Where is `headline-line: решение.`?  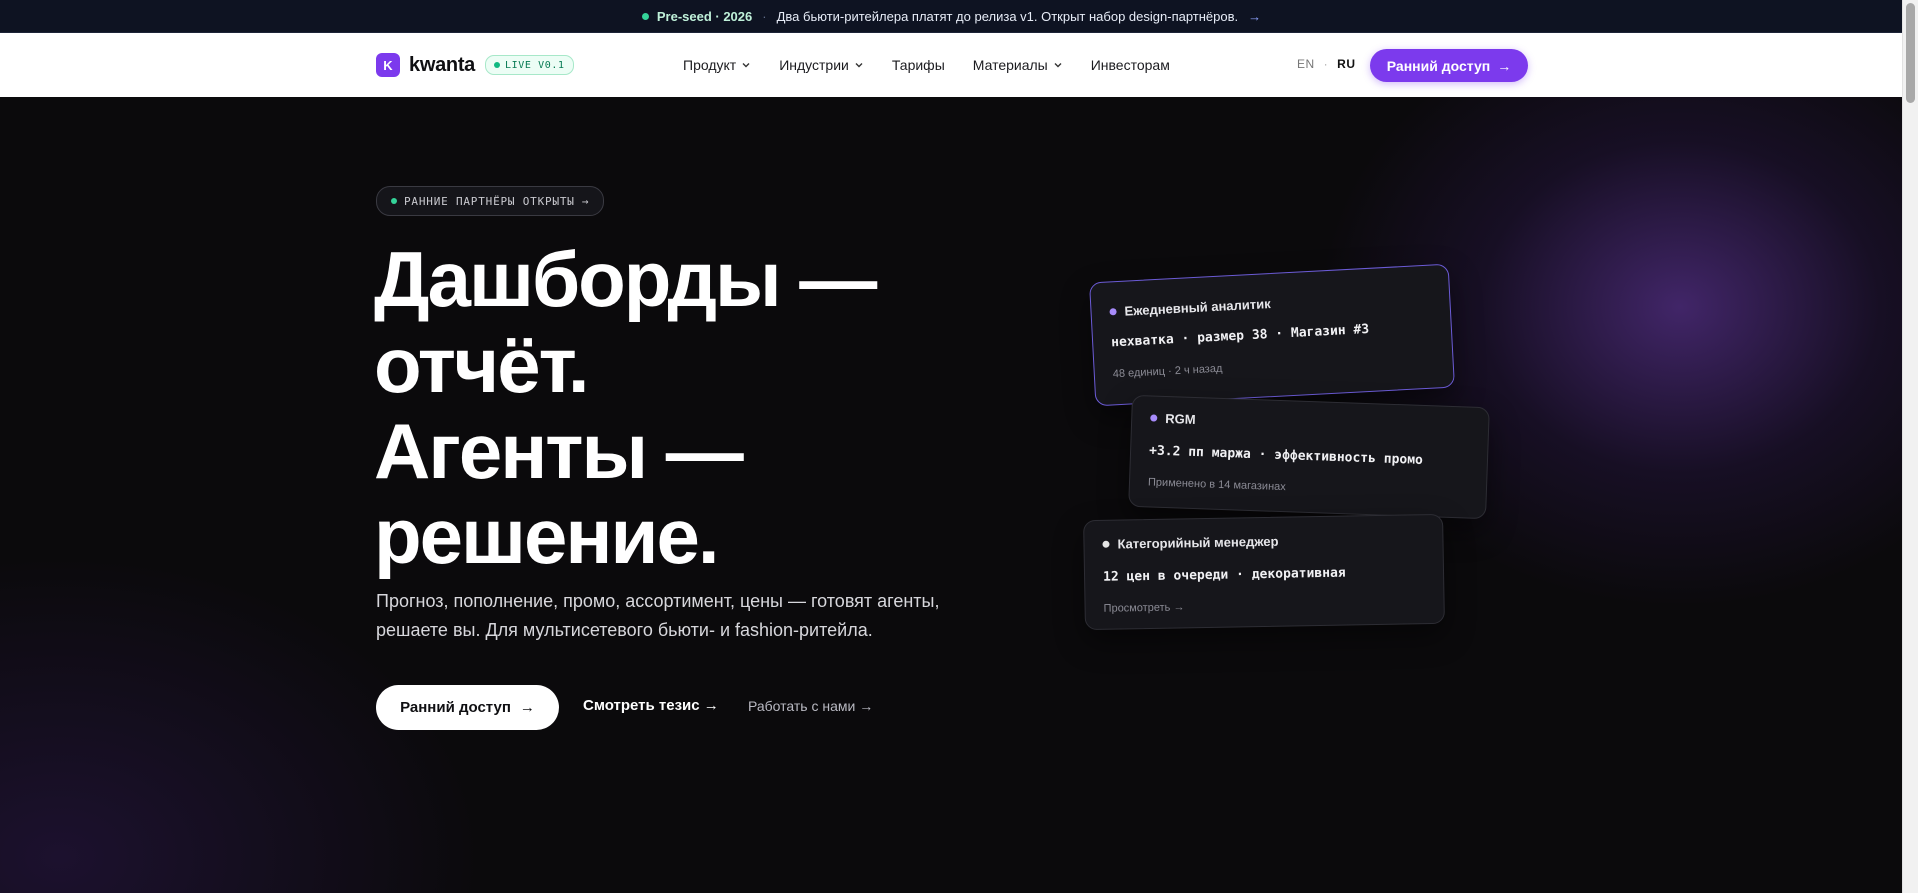
headline-line: решение. is located at coordinates (547, 536).